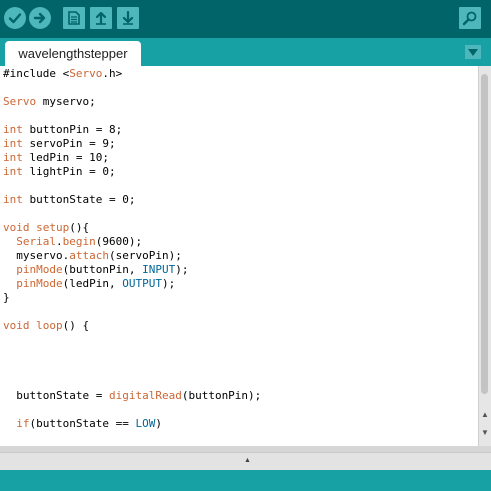  Describe the element at coordinates (485, 415) in the screenshot. I see `scroll-up-arrow-icon: ▲` at that location.